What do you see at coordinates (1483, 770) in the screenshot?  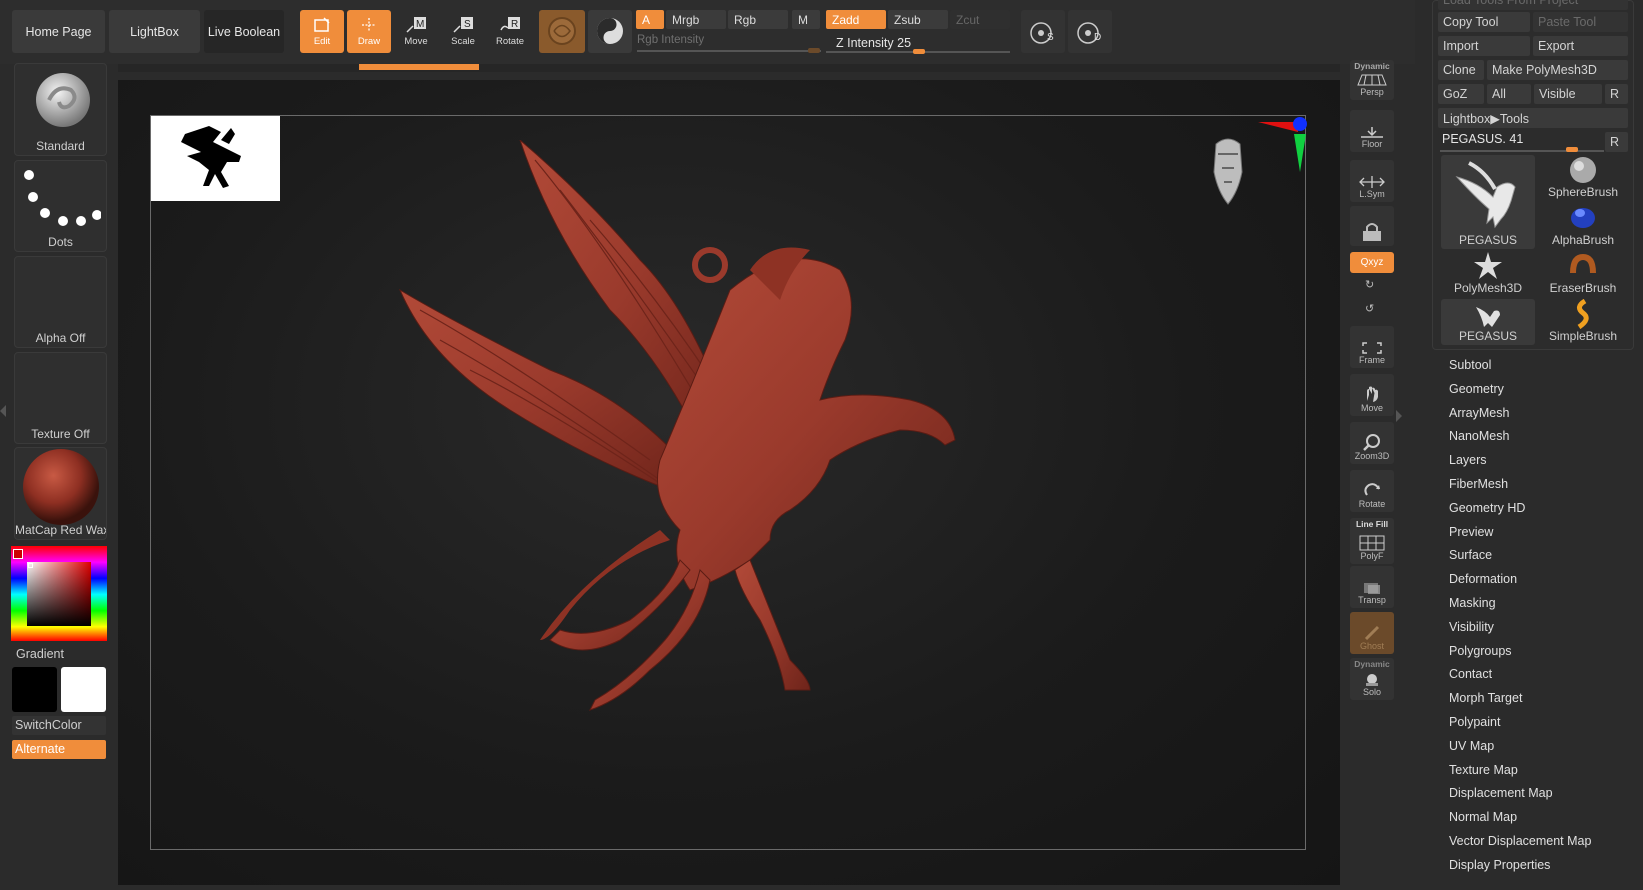 I see `tool-menu-item: Texture Map` at bounding box center [1483, 770].